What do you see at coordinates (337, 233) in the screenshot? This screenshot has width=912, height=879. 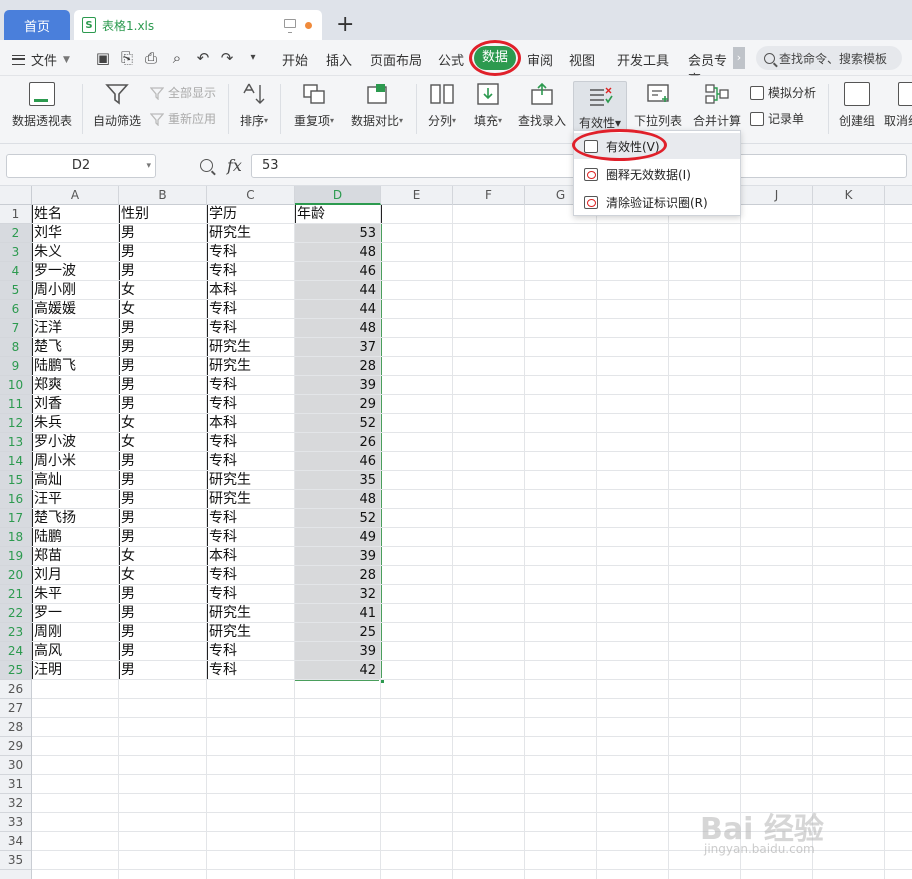 I see `age-cell: 53` at bounding box center [337, 233].